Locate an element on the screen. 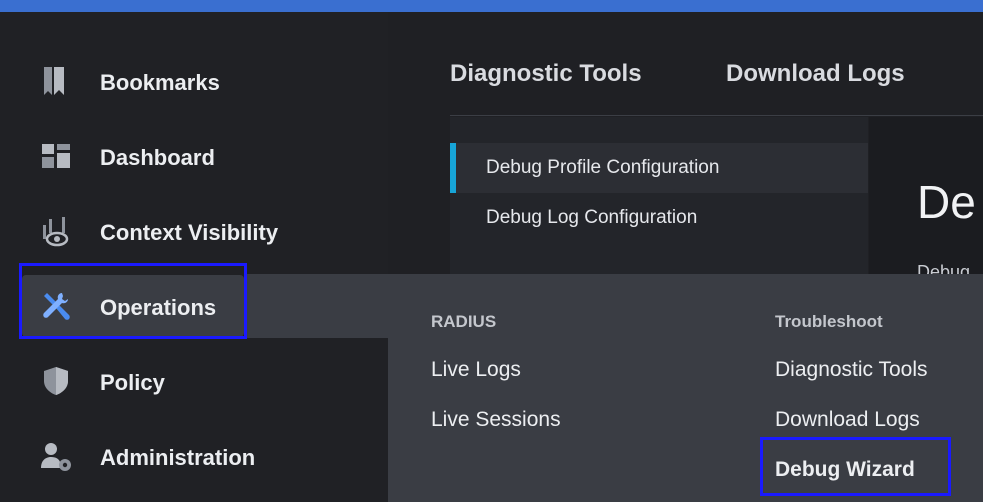  nav-item-context-visibility: Context Visibility is located at coordinates (150, 231).